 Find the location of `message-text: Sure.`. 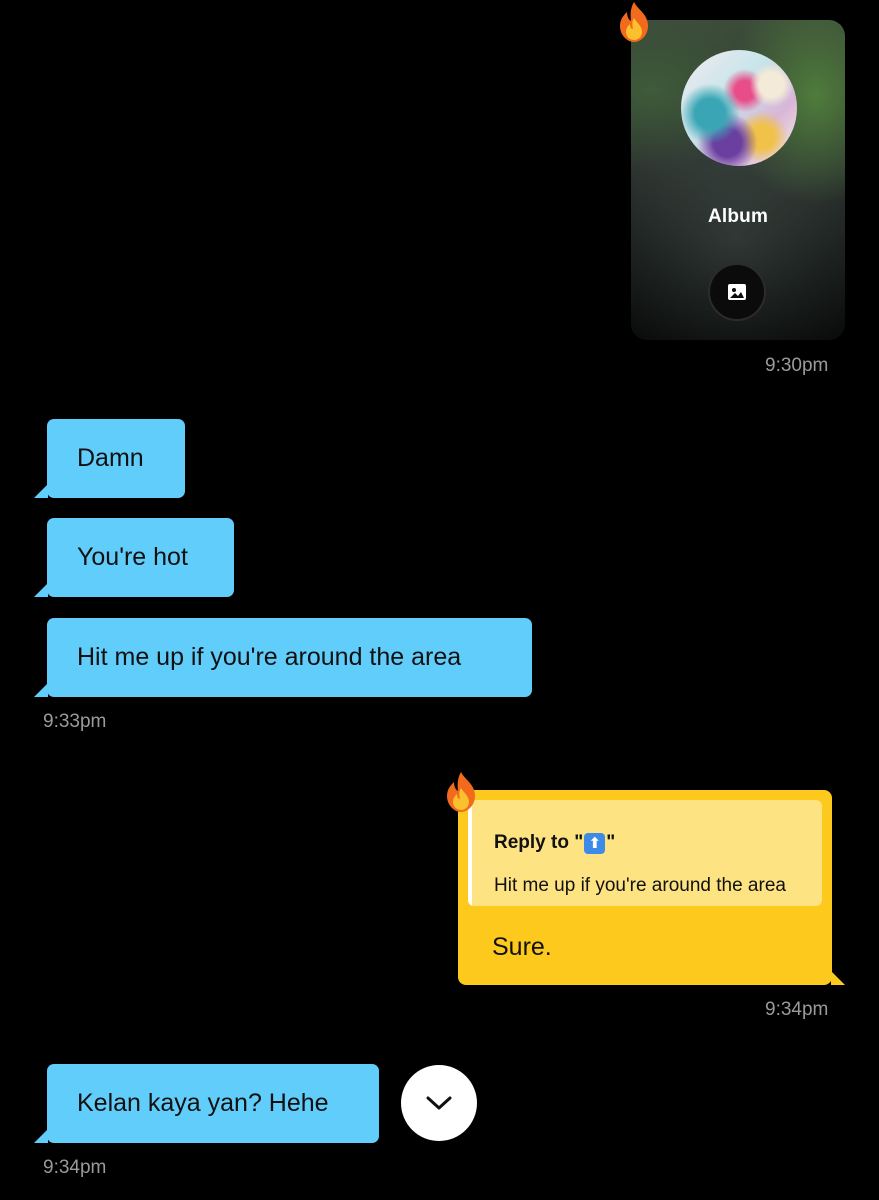

message-text: Sure. is located at coordinates (522, 947).